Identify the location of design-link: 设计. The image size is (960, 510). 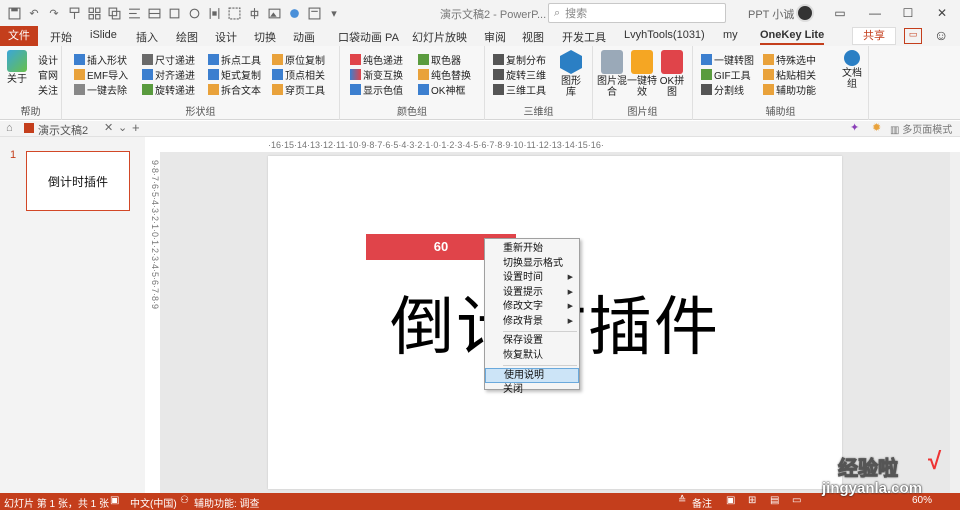
(48, 59).